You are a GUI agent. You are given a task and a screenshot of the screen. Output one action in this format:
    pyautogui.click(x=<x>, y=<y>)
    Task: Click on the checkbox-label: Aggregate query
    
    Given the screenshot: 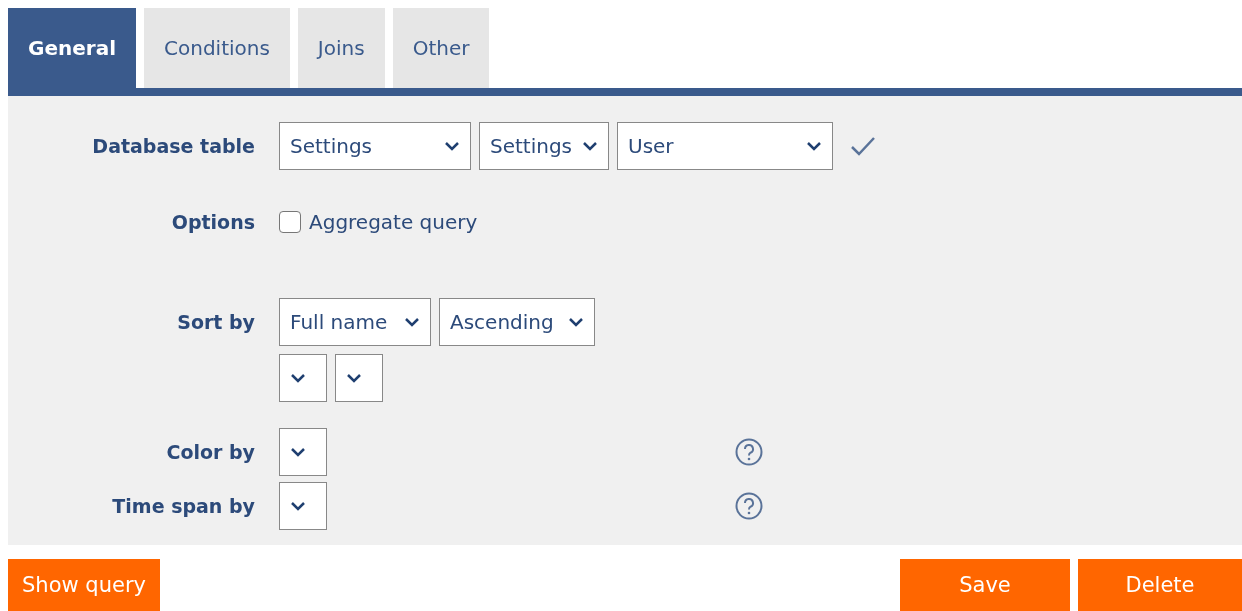 What is the action you would take?
    pyautogui.click(x=393, y=222)
    